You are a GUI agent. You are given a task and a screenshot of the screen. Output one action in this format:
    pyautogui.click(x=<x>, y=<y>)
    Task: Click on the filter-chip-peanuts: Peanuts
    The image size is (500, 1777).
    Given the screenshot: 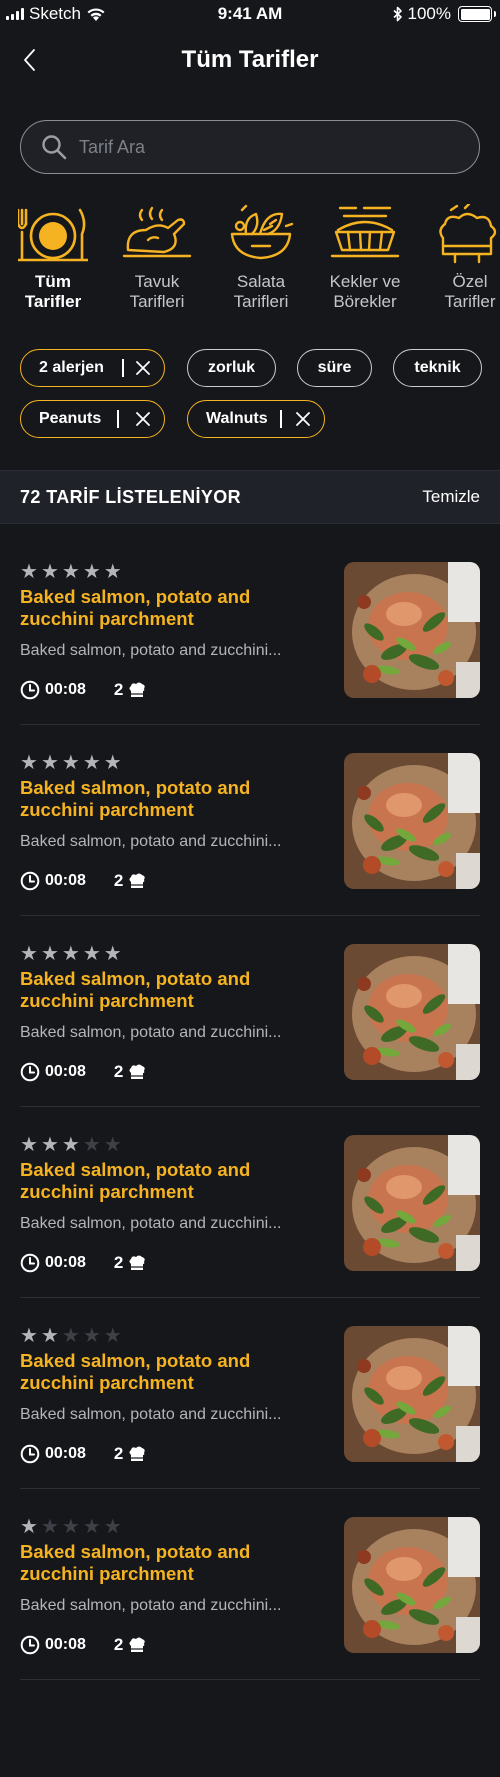 What is the action you would take?
    pyautogui.click(x=92, y=419)
    